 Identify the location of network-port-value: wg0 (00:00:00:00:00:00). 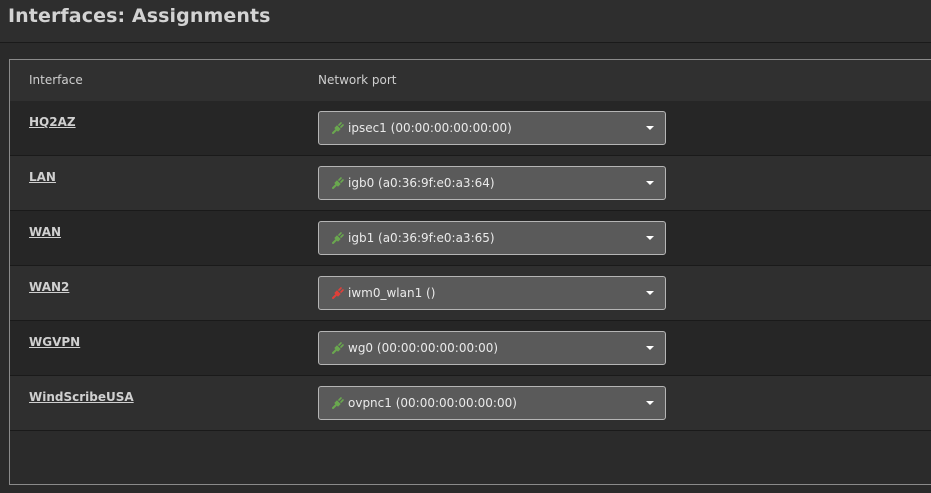
(423, 348).